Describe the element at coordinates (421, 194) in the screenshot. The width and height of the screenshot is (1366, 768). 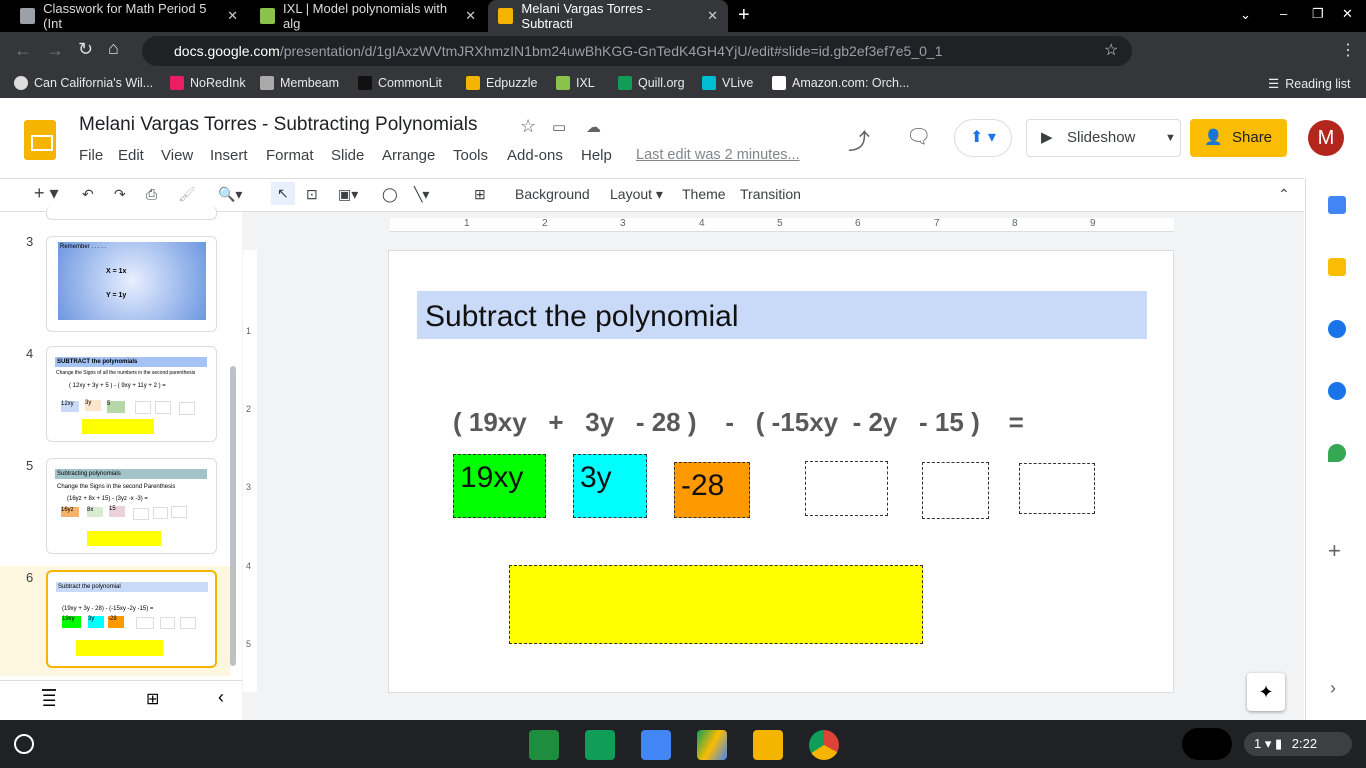
I see `line-icon: ╲▾` at that location.